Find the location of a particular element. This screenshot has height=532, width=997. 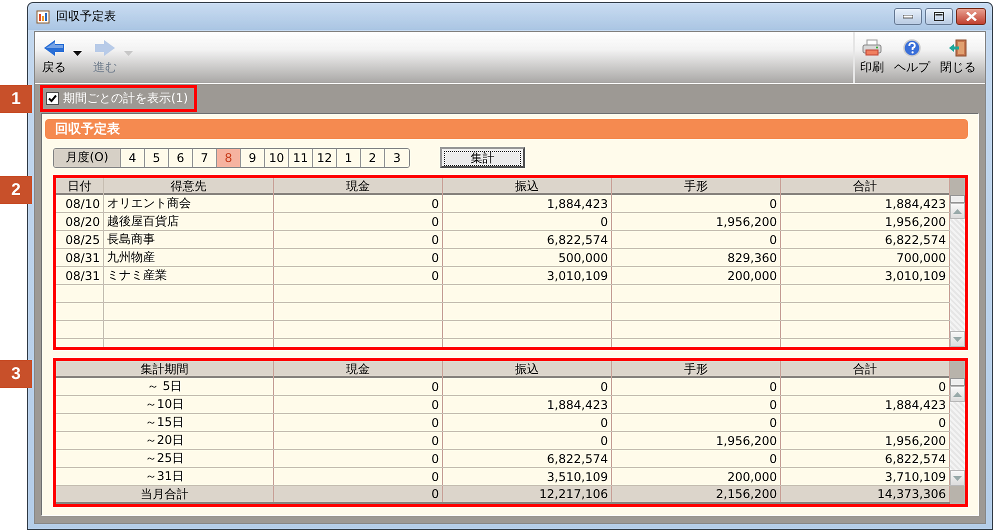

table-cell: ～10日 is located at coordinates (165, 404).